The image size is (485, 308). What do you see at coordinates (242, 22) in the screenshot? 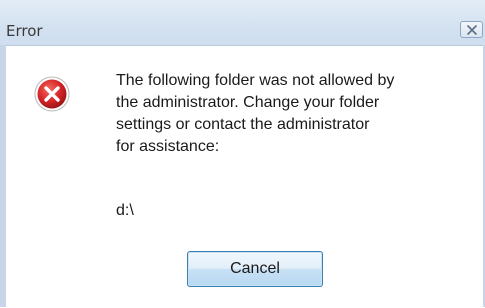
I see `title-bar: Error` at bounding box center [242, 22].